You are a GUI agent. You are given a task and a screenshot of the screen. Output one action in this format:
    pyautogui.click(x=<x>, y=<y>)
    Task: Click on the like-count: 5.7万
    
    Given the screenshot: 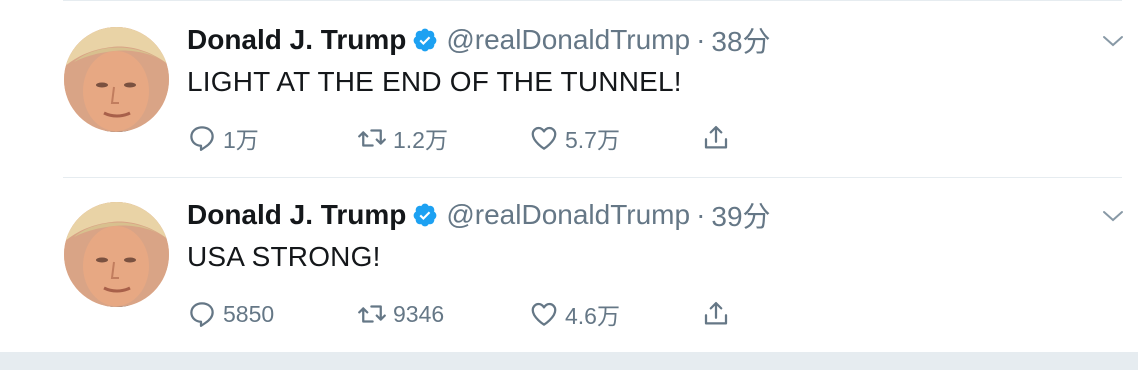 What is the action you would take?
    pyautogui.click(x=592, y=140)
    